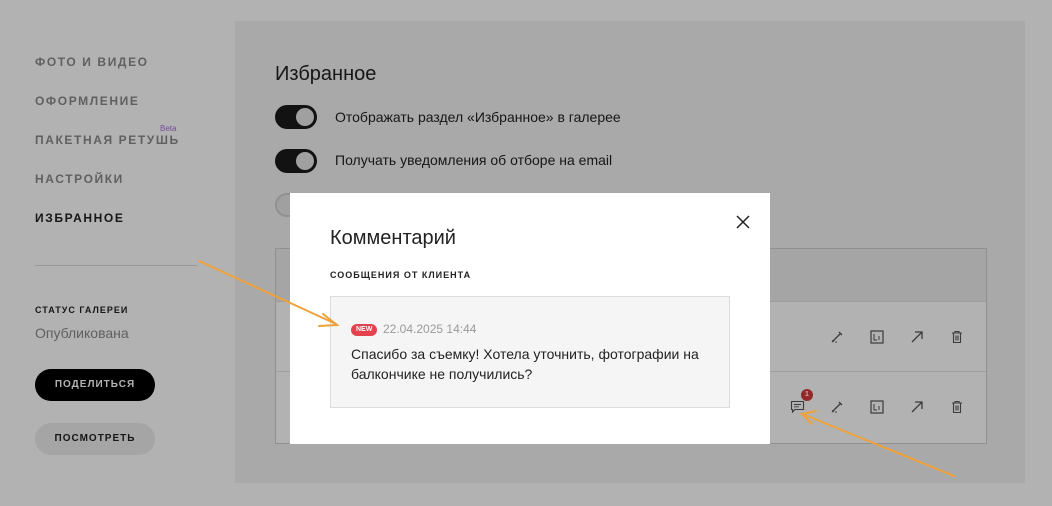 This screenshot has height=506, width=1052. I want to click on arrow-to-comment, so click(879, 445).